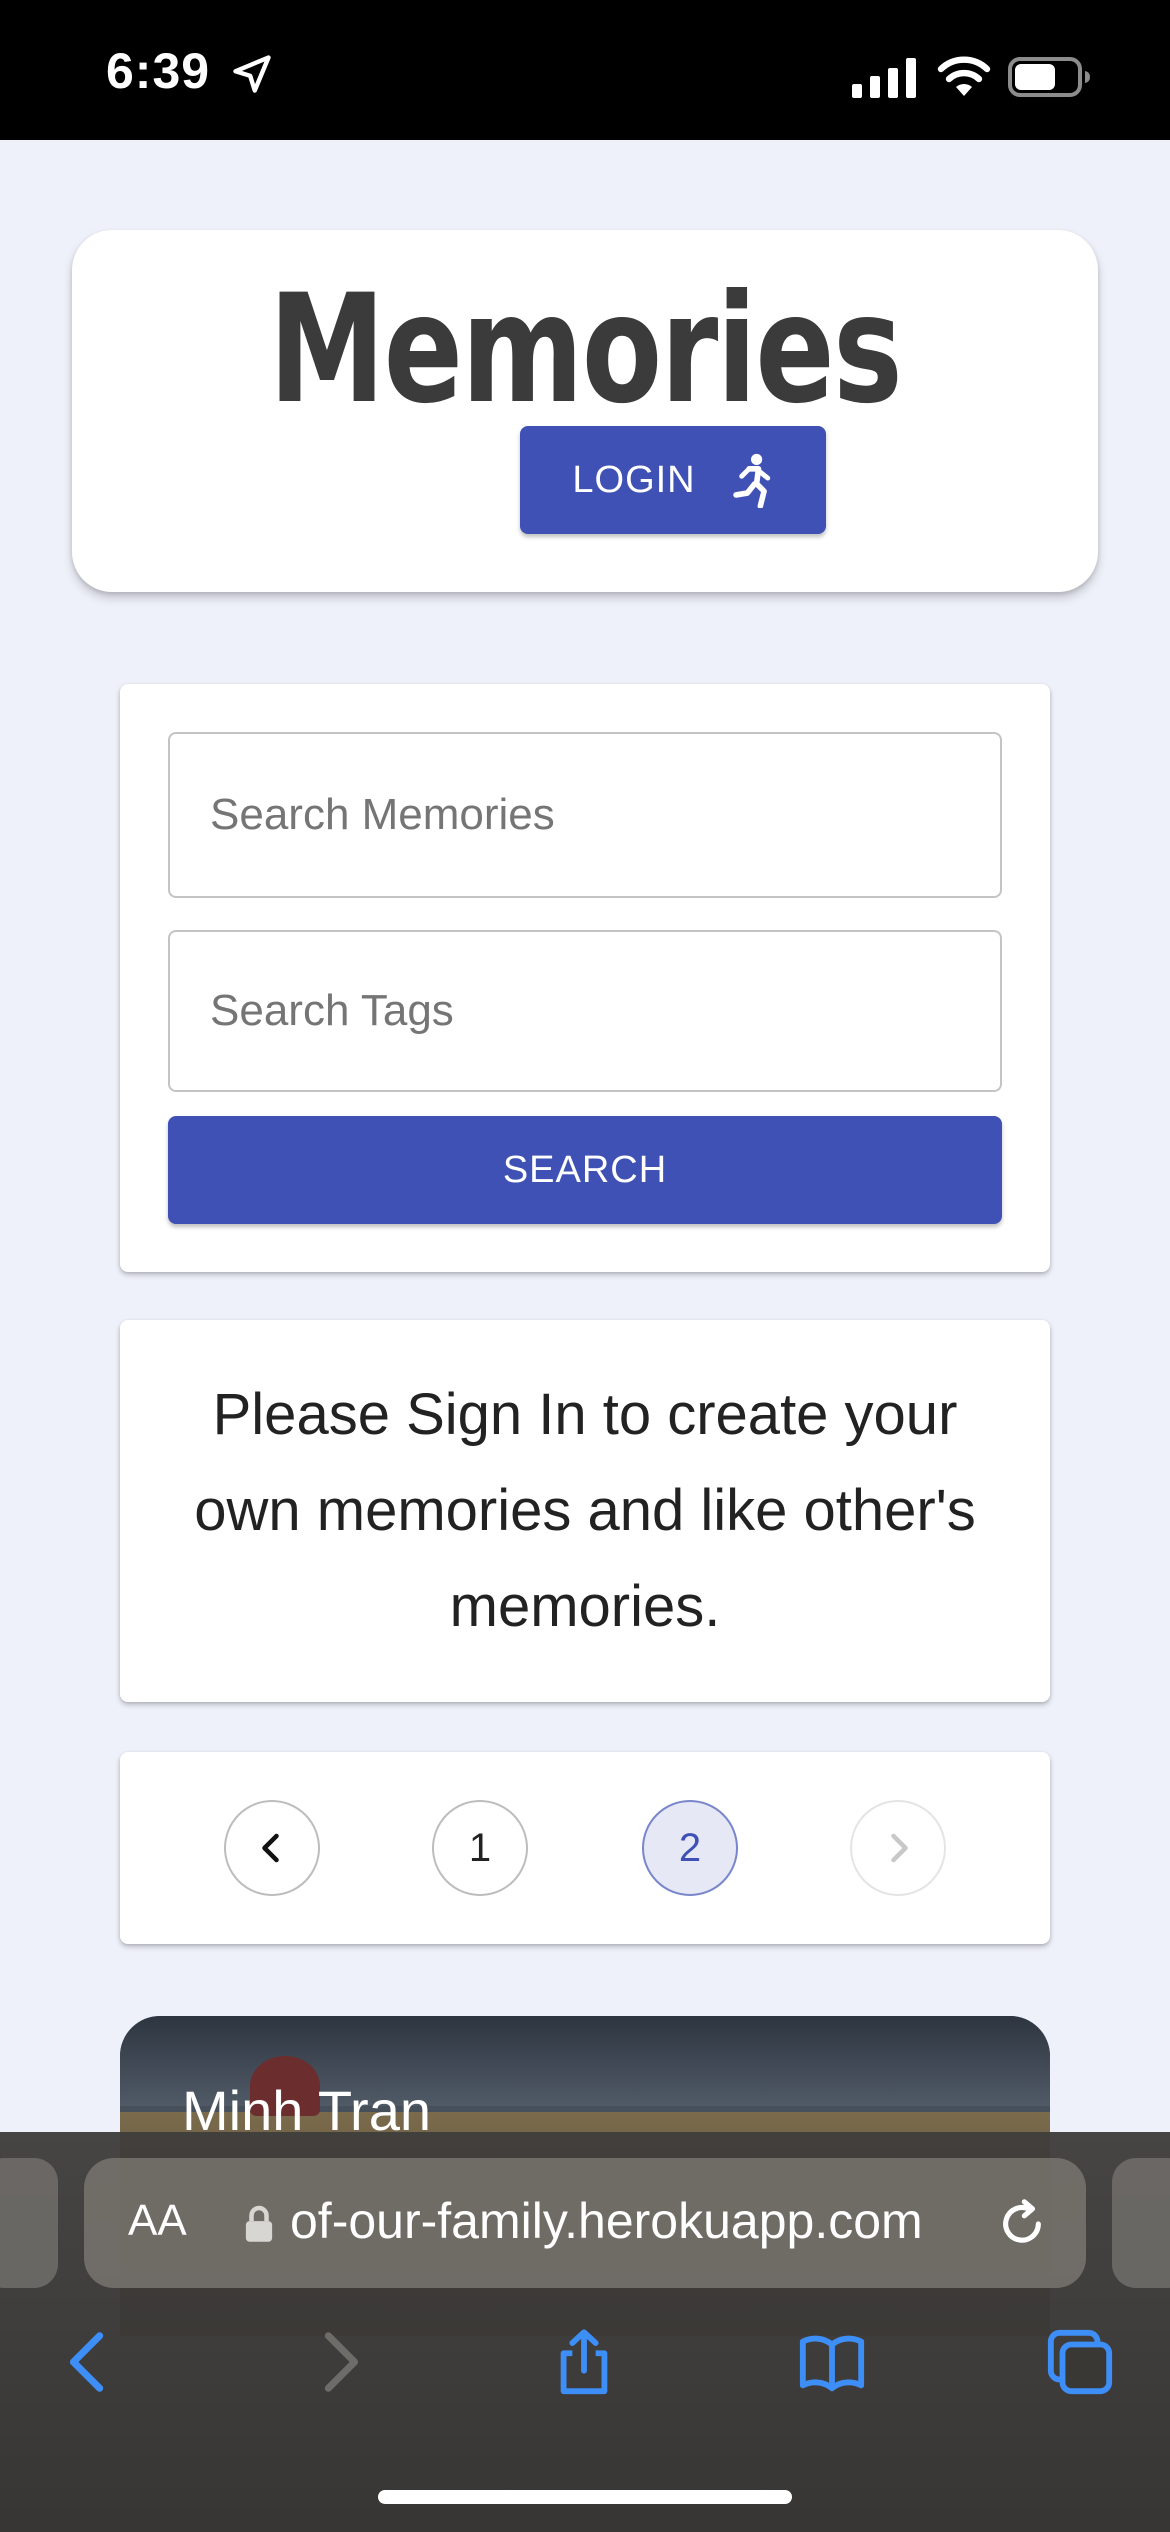  What do you see at coordinates (157, 2221) in the screenshot?
I see `text-size-button: AA` at bounding box center [157, 2221].